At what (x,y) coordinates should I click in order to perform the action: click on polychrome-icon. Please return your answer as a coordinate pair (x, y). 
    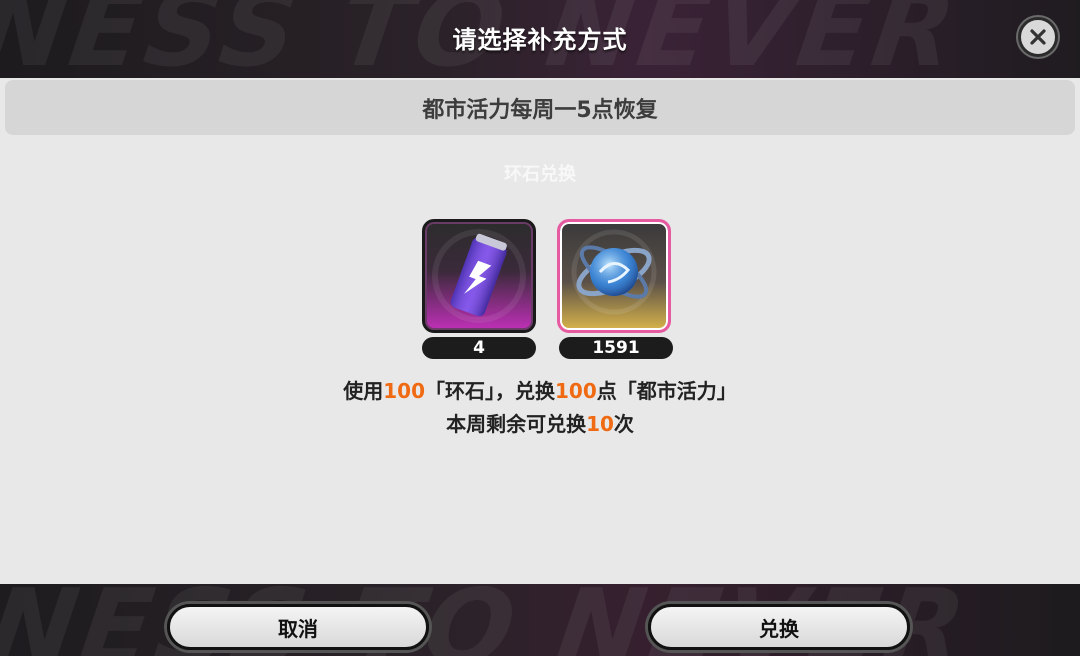
    Looking at the image, I should click on (614, 272).